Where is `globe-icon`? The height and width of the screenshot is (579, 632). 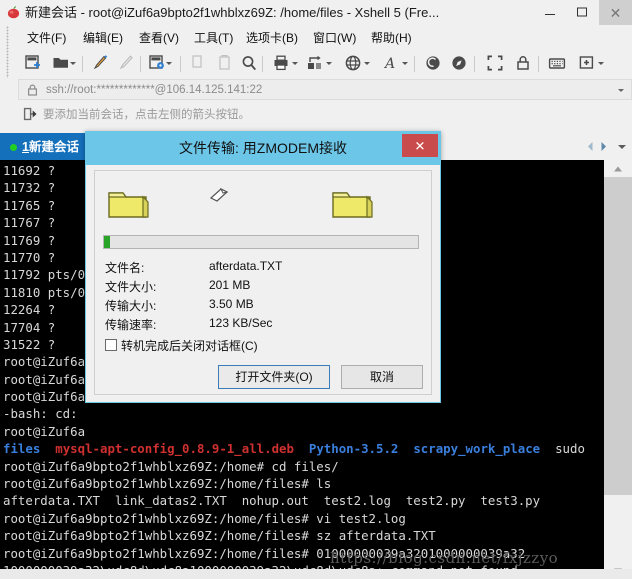
globe-icon is located at coordinates (354, 64).